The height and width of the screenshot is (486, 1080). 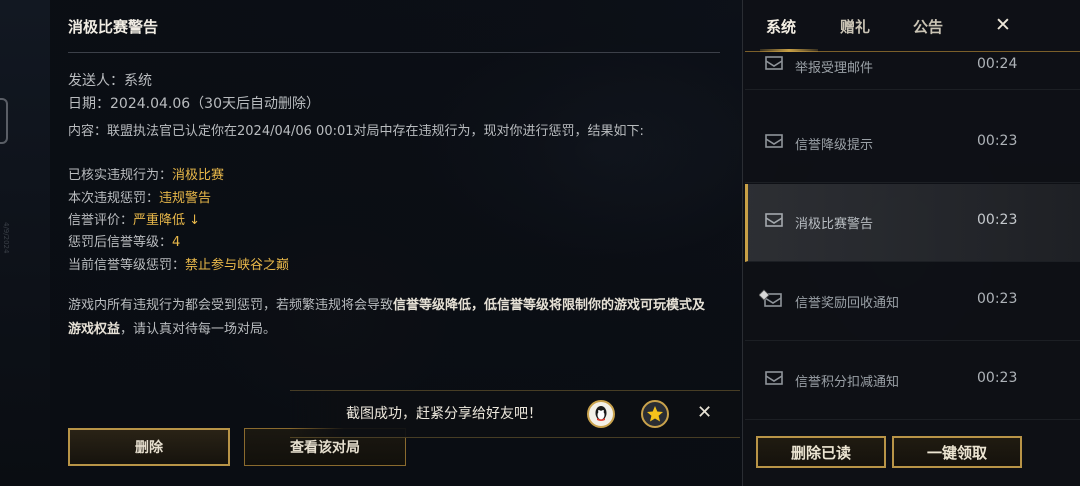 I want to click on violation-value: 禁止参与峡谷之巅, so click(x=237, y=265).